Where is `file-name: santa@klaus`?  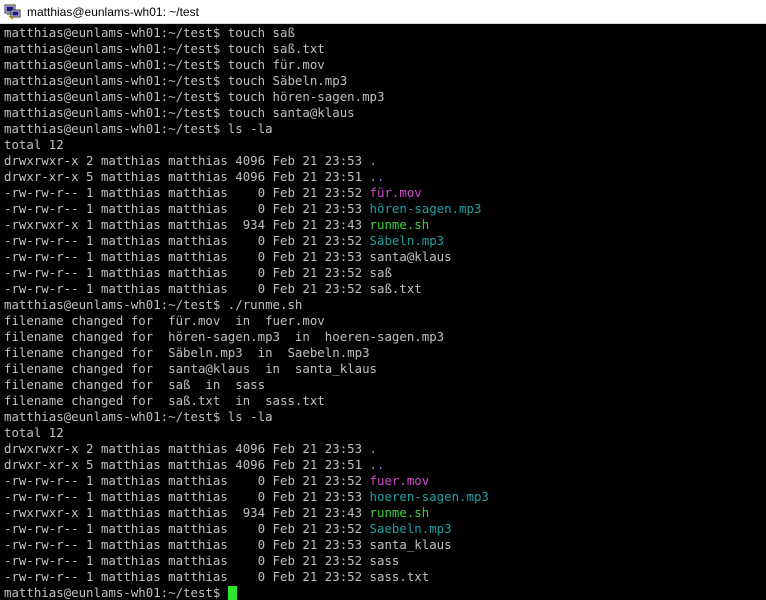
file-name: santa@klaus is located at coordinates (410, 256).